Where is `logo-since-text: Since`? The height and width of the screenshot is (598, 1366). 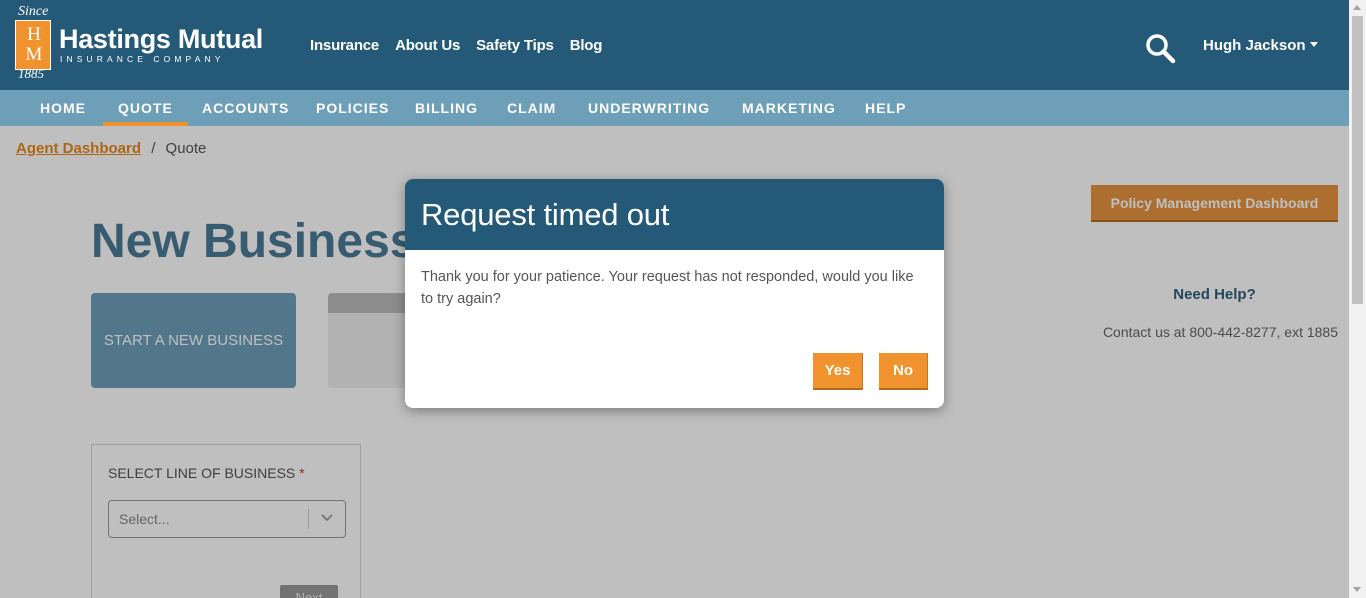 logo-since-text: Since is located at coordinates (33, 11).